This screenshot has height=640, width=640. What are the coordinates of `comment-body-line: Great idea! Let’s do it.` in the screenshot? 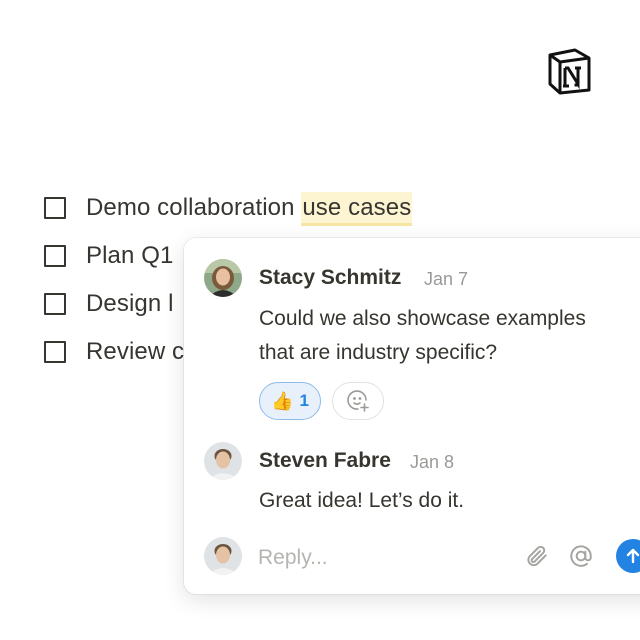 It's located at (362, 500).